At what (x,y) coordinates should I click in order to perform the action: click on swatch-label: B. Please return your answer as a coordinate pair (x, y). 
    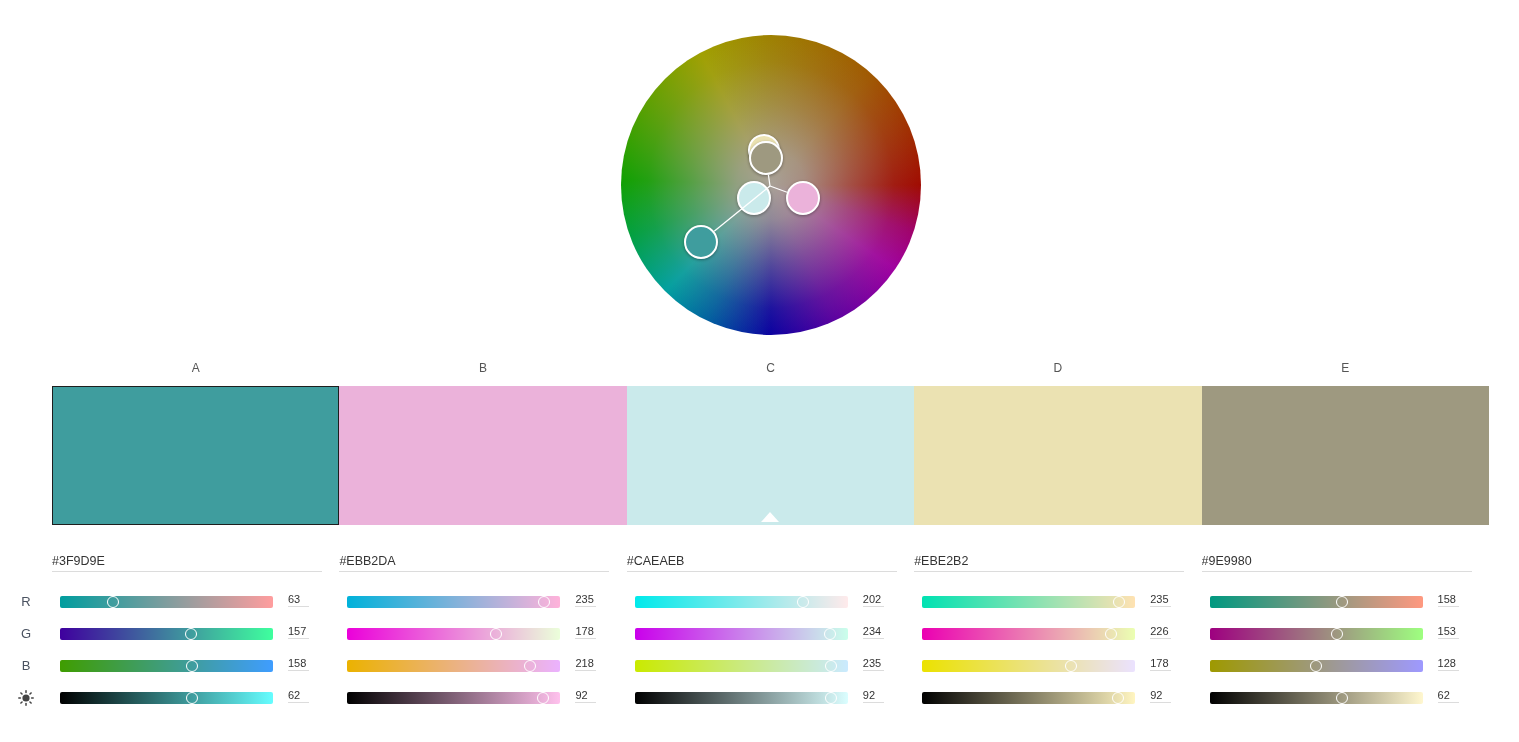
    Looking at the image, I should click on (483, 368).